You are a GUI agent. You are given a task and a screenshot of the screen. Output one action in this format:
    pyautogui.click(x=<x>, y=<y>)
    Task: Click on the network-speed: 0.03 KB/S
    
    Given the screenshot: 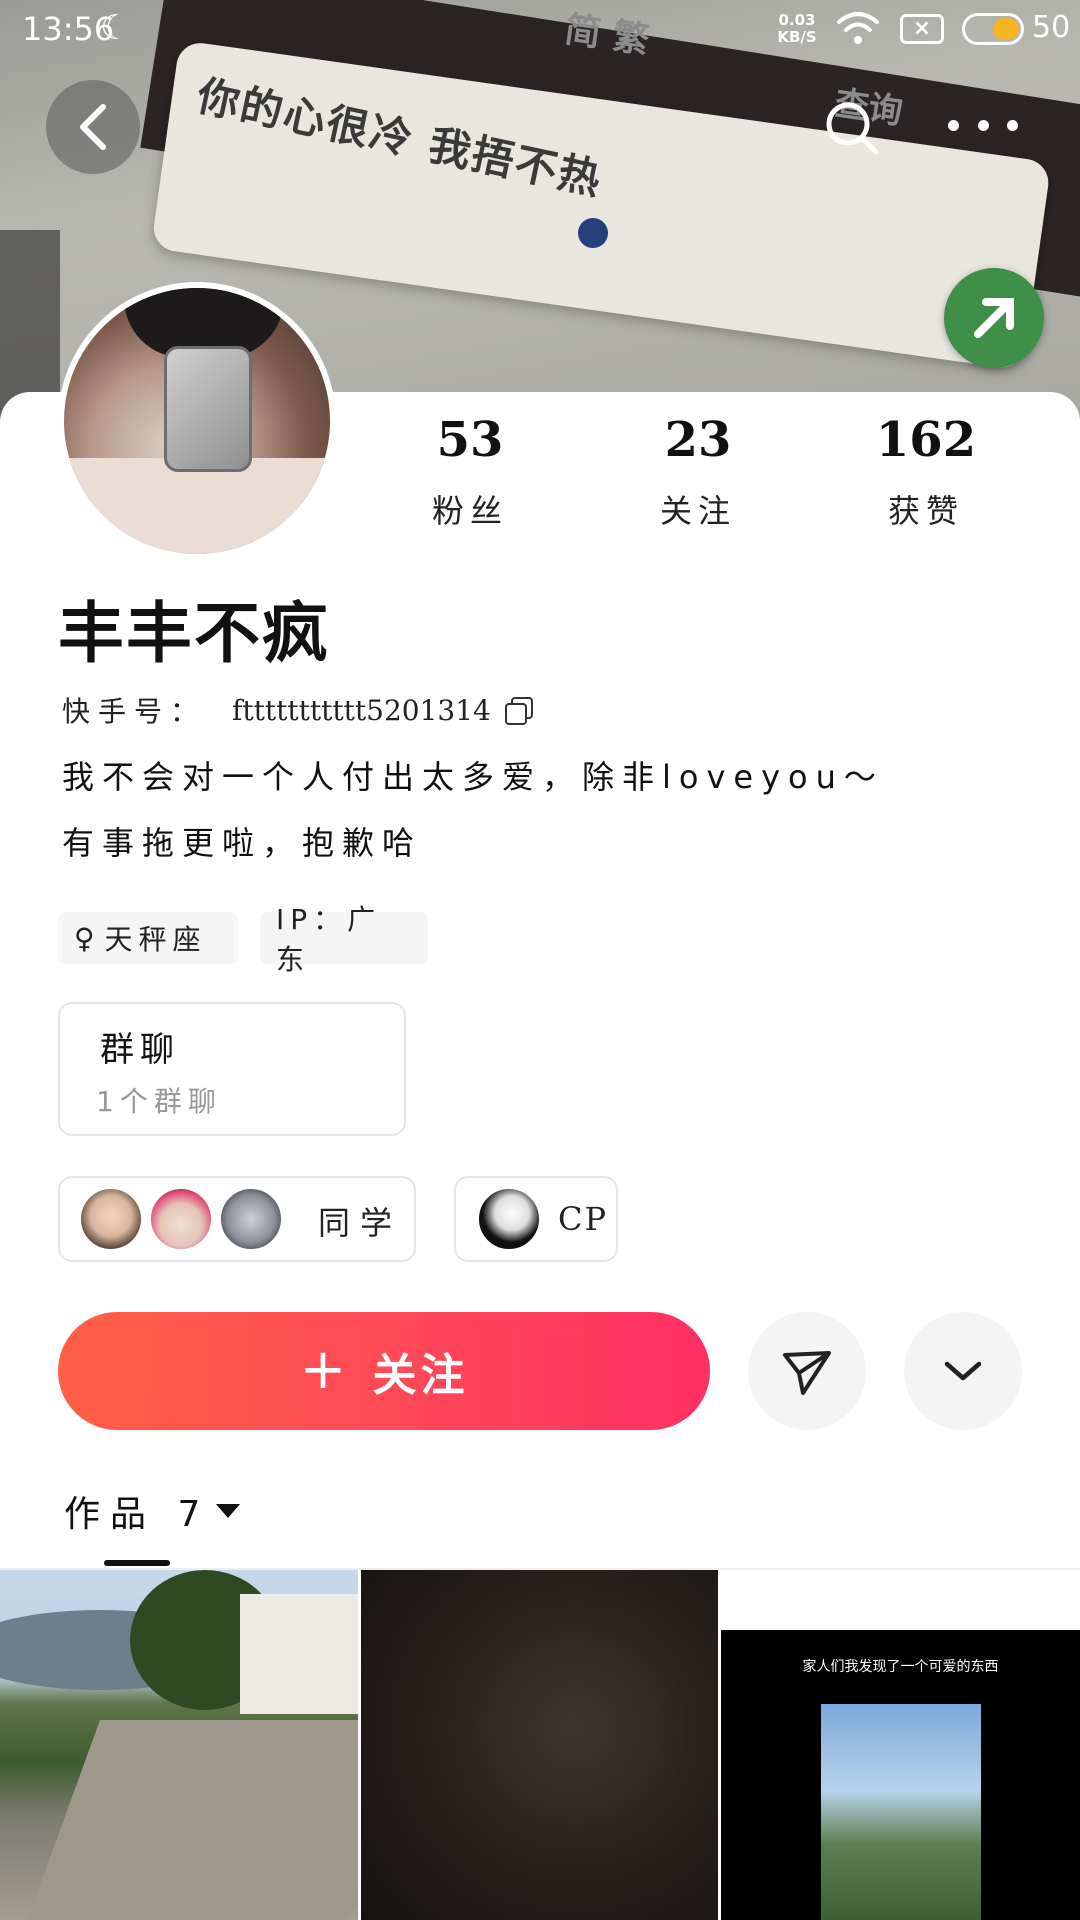 What is the action you would take?
    pyautogui.click(x=797, y=29)
    